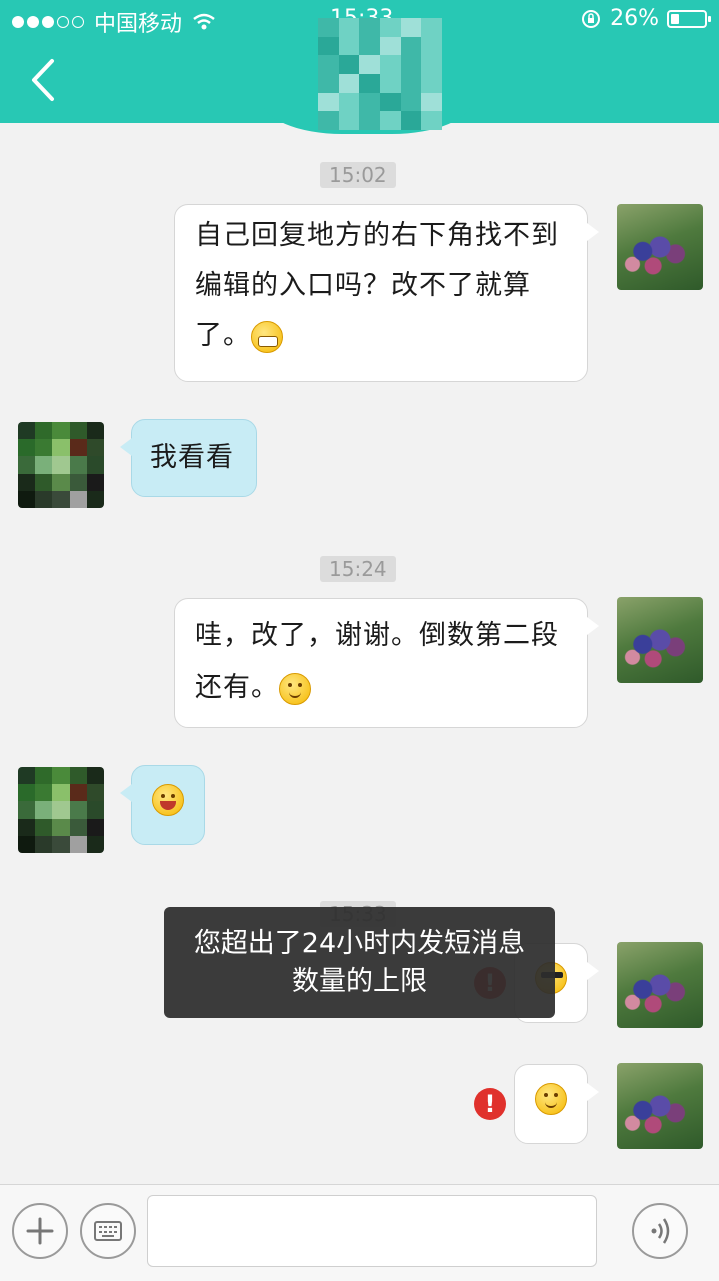 The image size is (719, 1281). I want to click on battery-icon, so click(689, 18).